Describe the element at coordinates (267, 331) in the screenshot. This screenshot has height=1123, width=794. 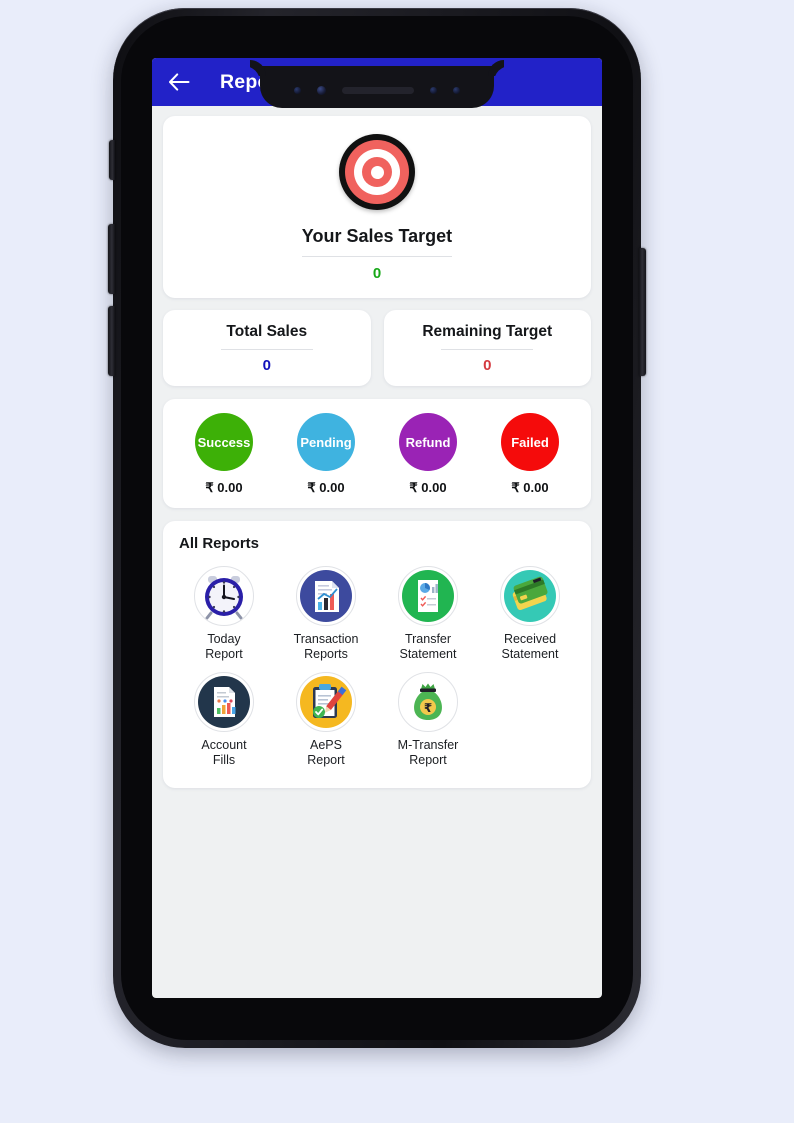
I see `total-sales-title: Total Sales` at that location.